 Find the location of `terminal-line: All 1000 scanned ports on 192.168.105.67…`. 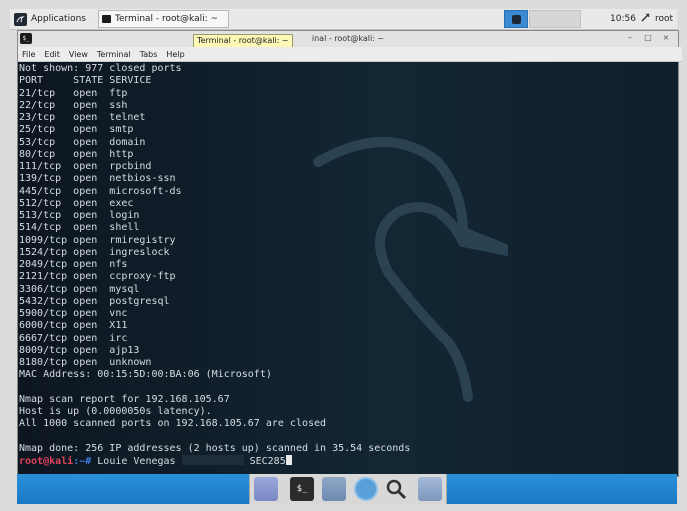

terminal-line: All 1000 scanned ports on 192.168.105.67… is located at coordinates (173, 424).